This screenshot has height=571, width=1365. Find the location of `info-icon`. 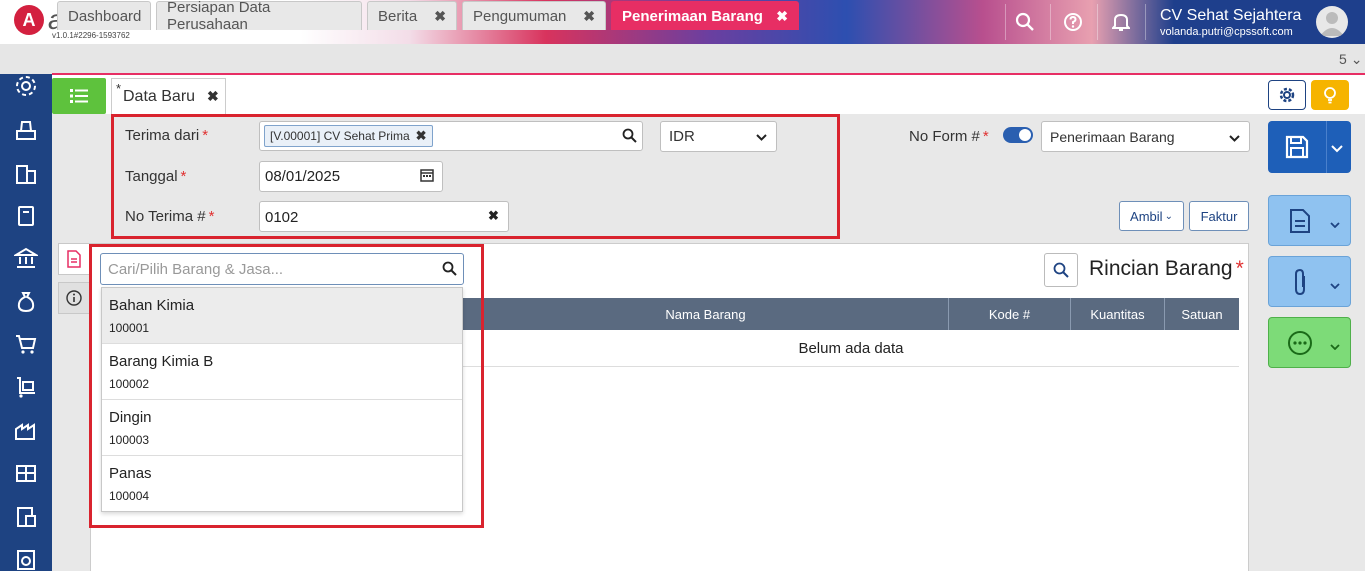

info-icon is located at coordinates (74, 298).